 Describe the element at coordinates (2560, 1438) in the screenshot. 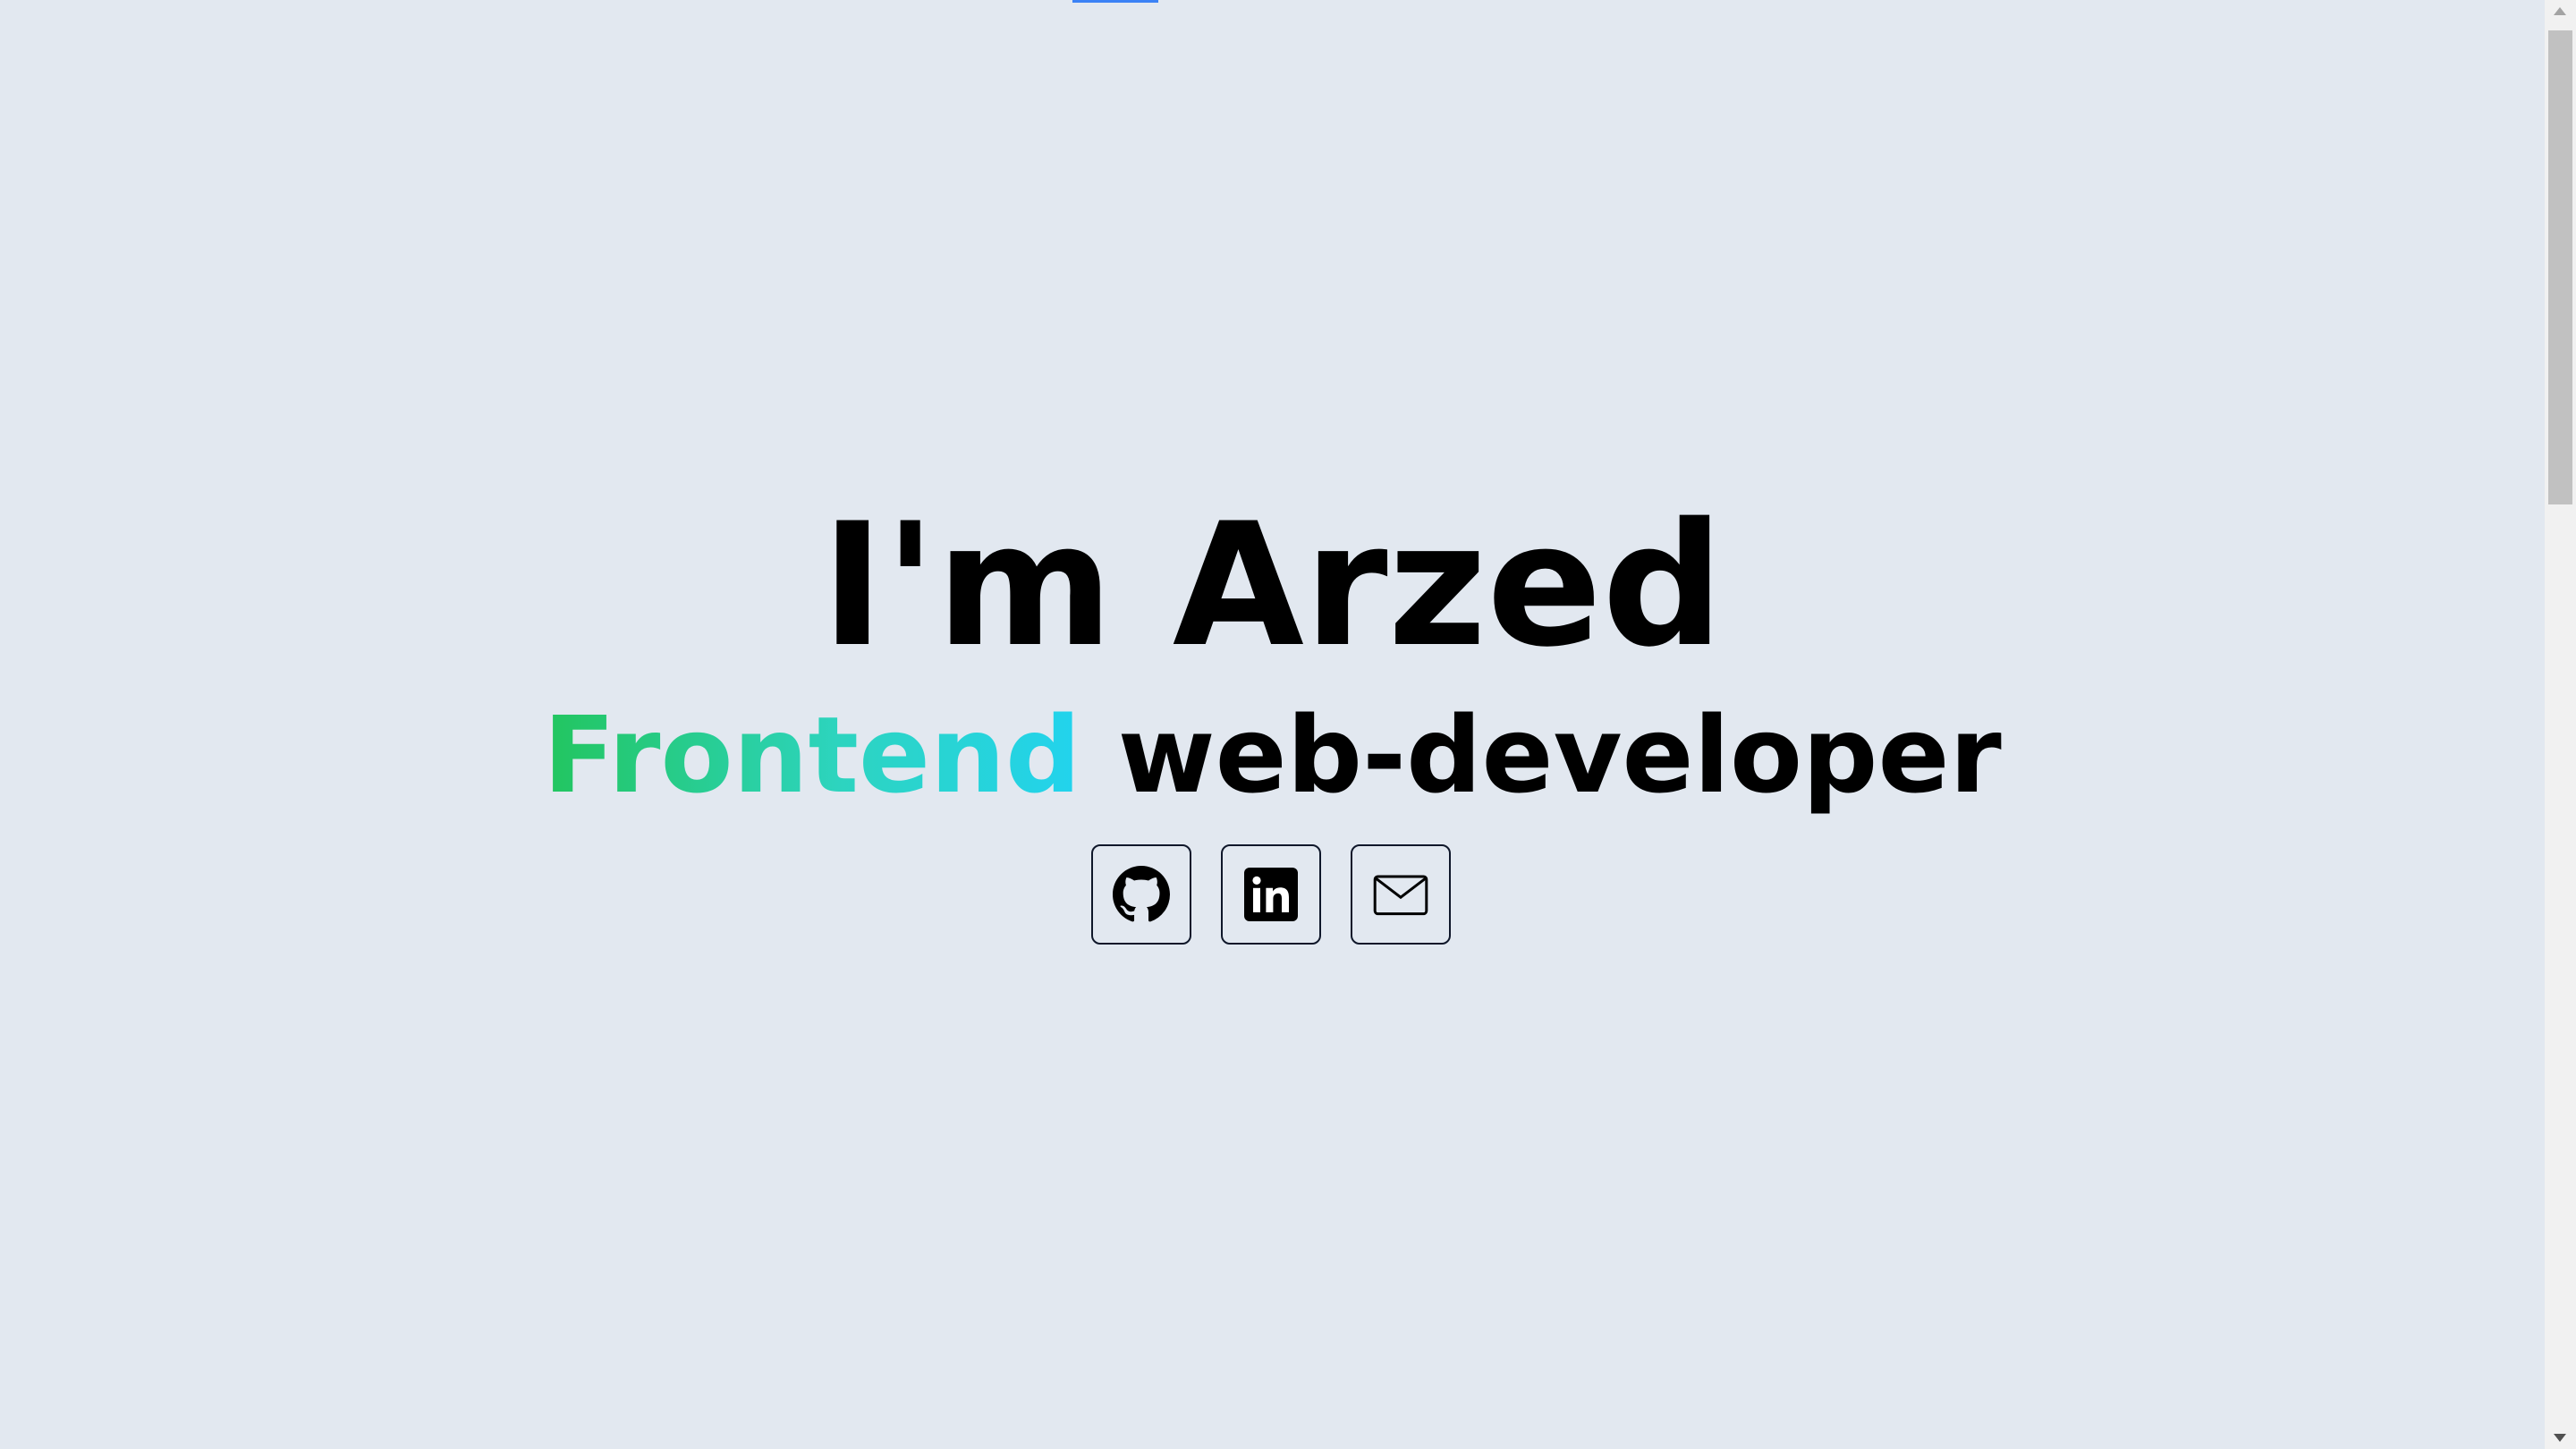

I see `scroll-down-arrow-icon` at that location.